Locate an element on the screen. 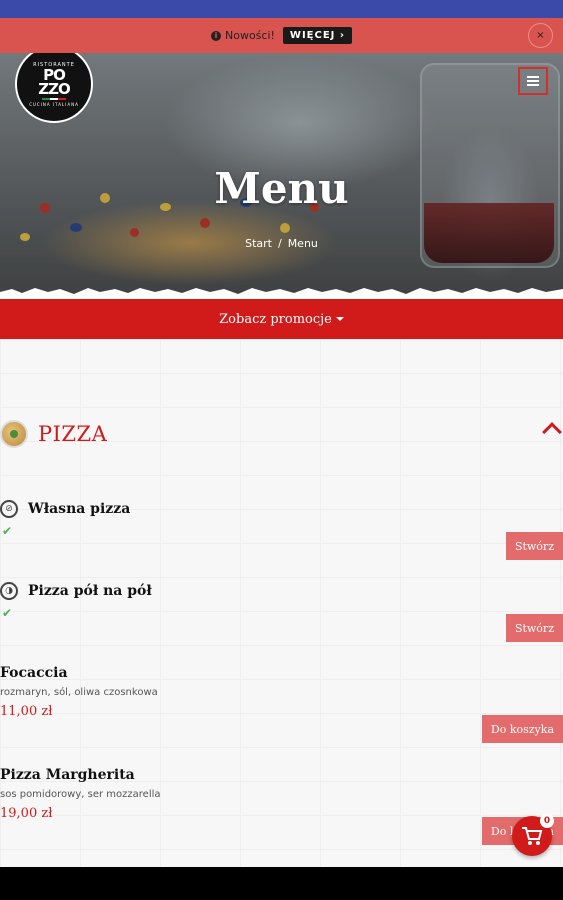 This screenshot has width=563, height=900. half-half-pizza-icon: ◑ is located at coordinates (9, 591).